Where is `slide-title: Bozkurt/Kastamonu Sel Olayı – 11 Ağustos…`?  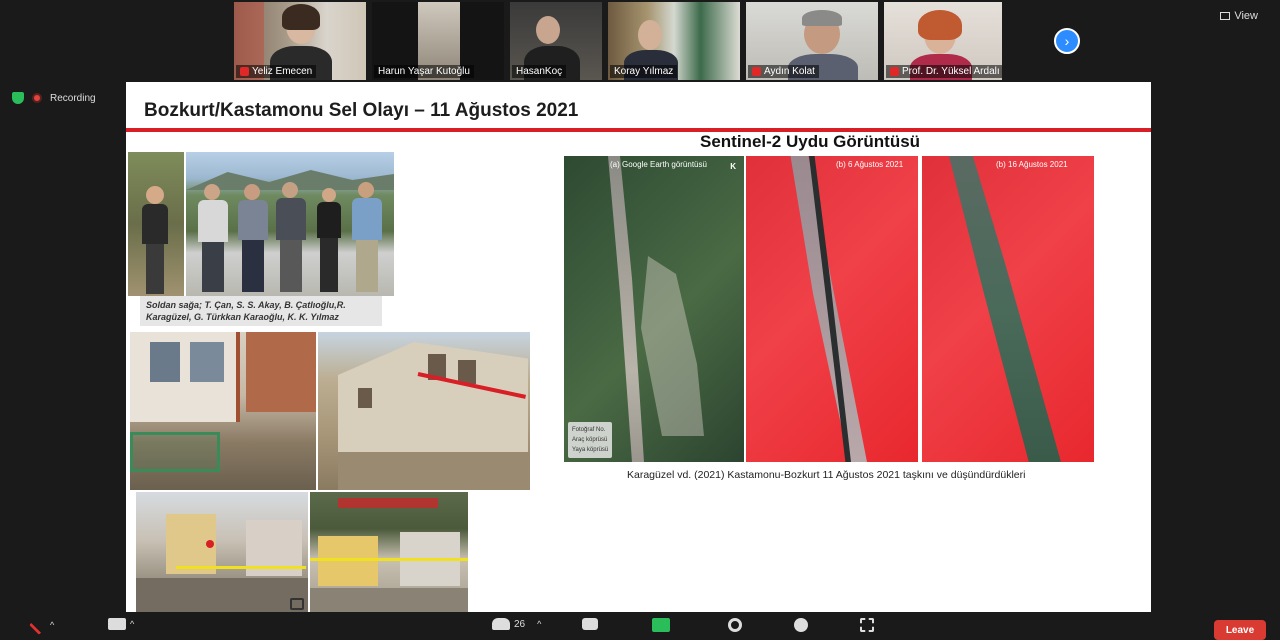
slide-title: Bozkurt/Kastamonu Sel Olayı – 11 Ağustos… is located at coordinates (361, 110).